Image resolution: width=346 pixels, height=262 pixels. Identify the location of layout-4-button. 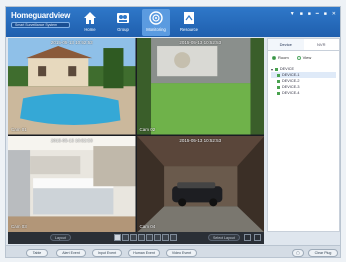
(125, 237).